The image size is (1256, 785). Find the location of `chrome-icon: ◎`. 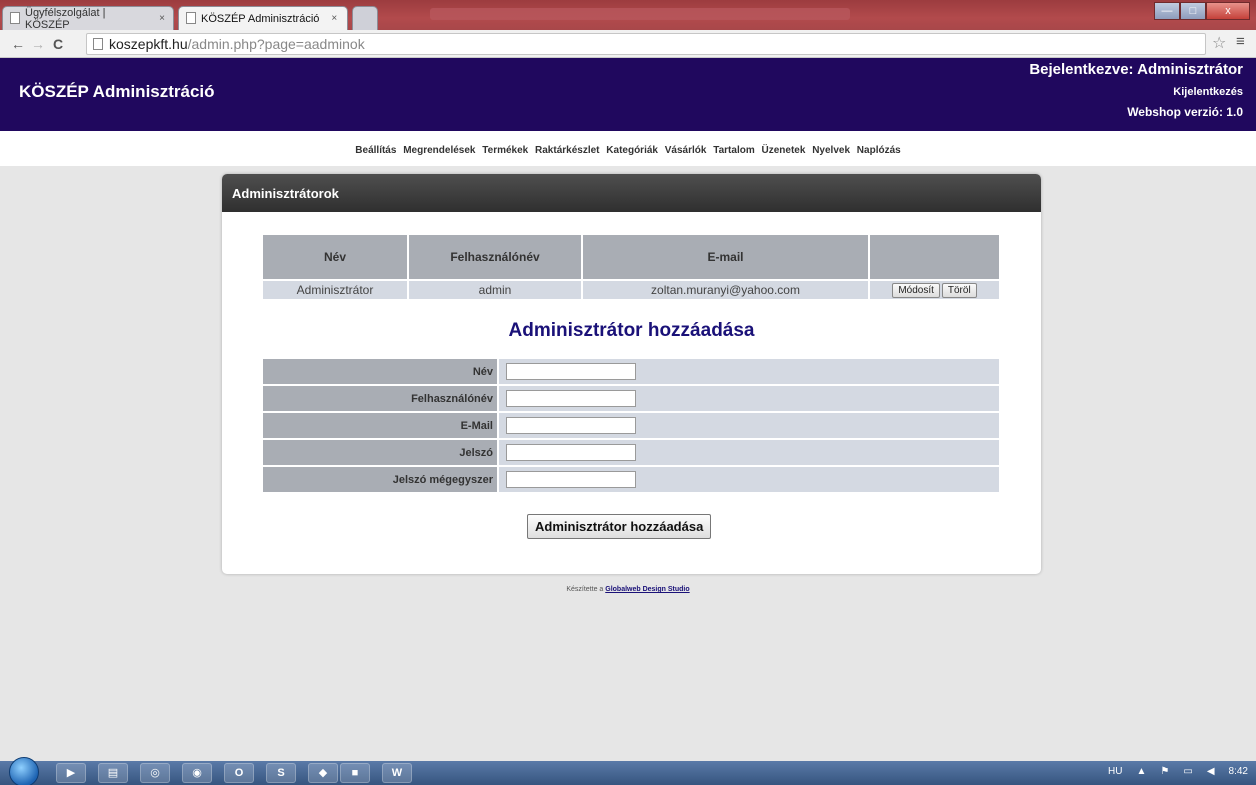

chrome-icon: ◎ is located at coordinates (155, 773).